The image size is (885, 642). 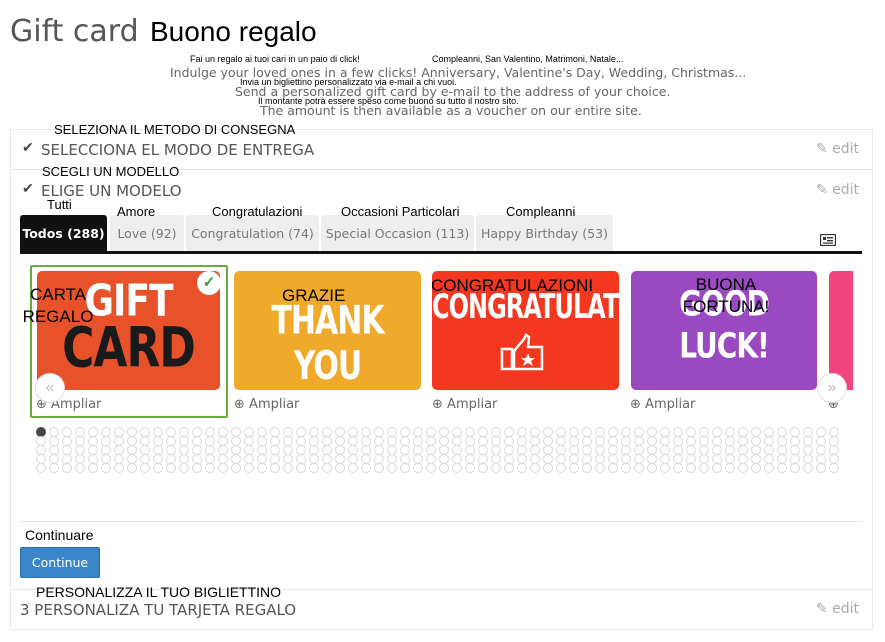 I want to click on list-view-icon, so click(x=828, y=240).